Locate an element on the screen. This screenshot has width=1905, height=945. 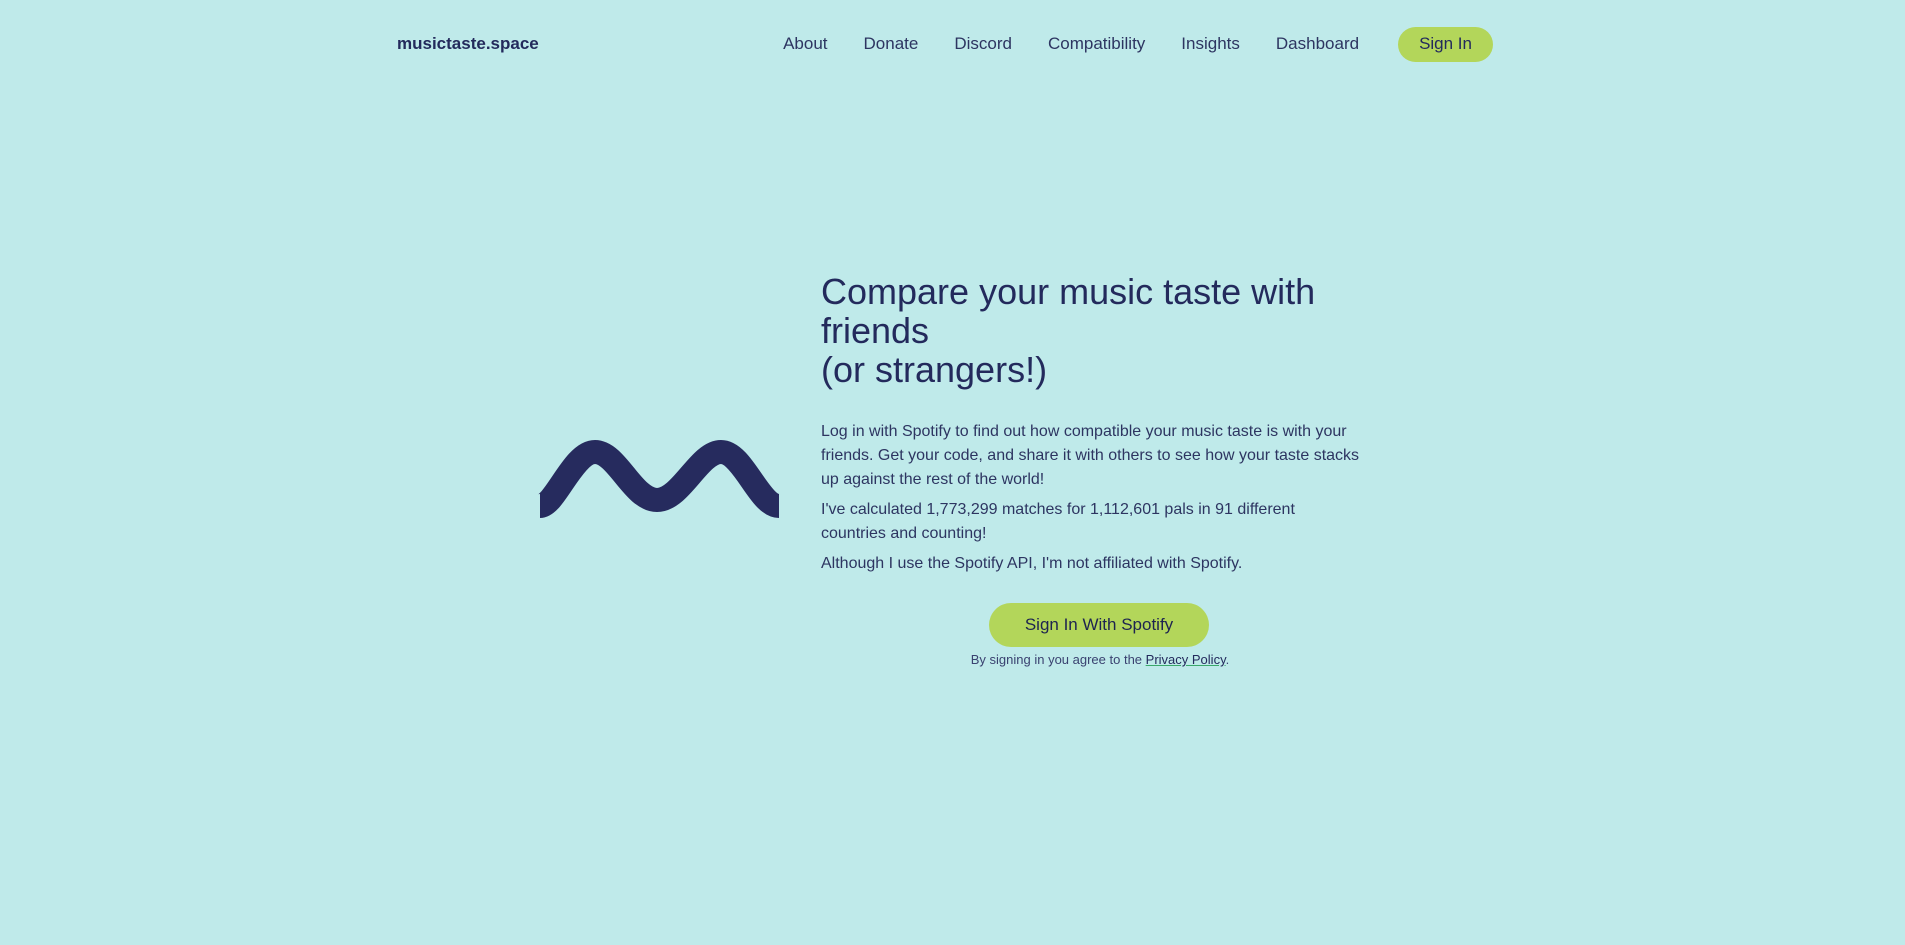
privacy-policy-link: Privacy Policy is located at coordinates (1186, 659).